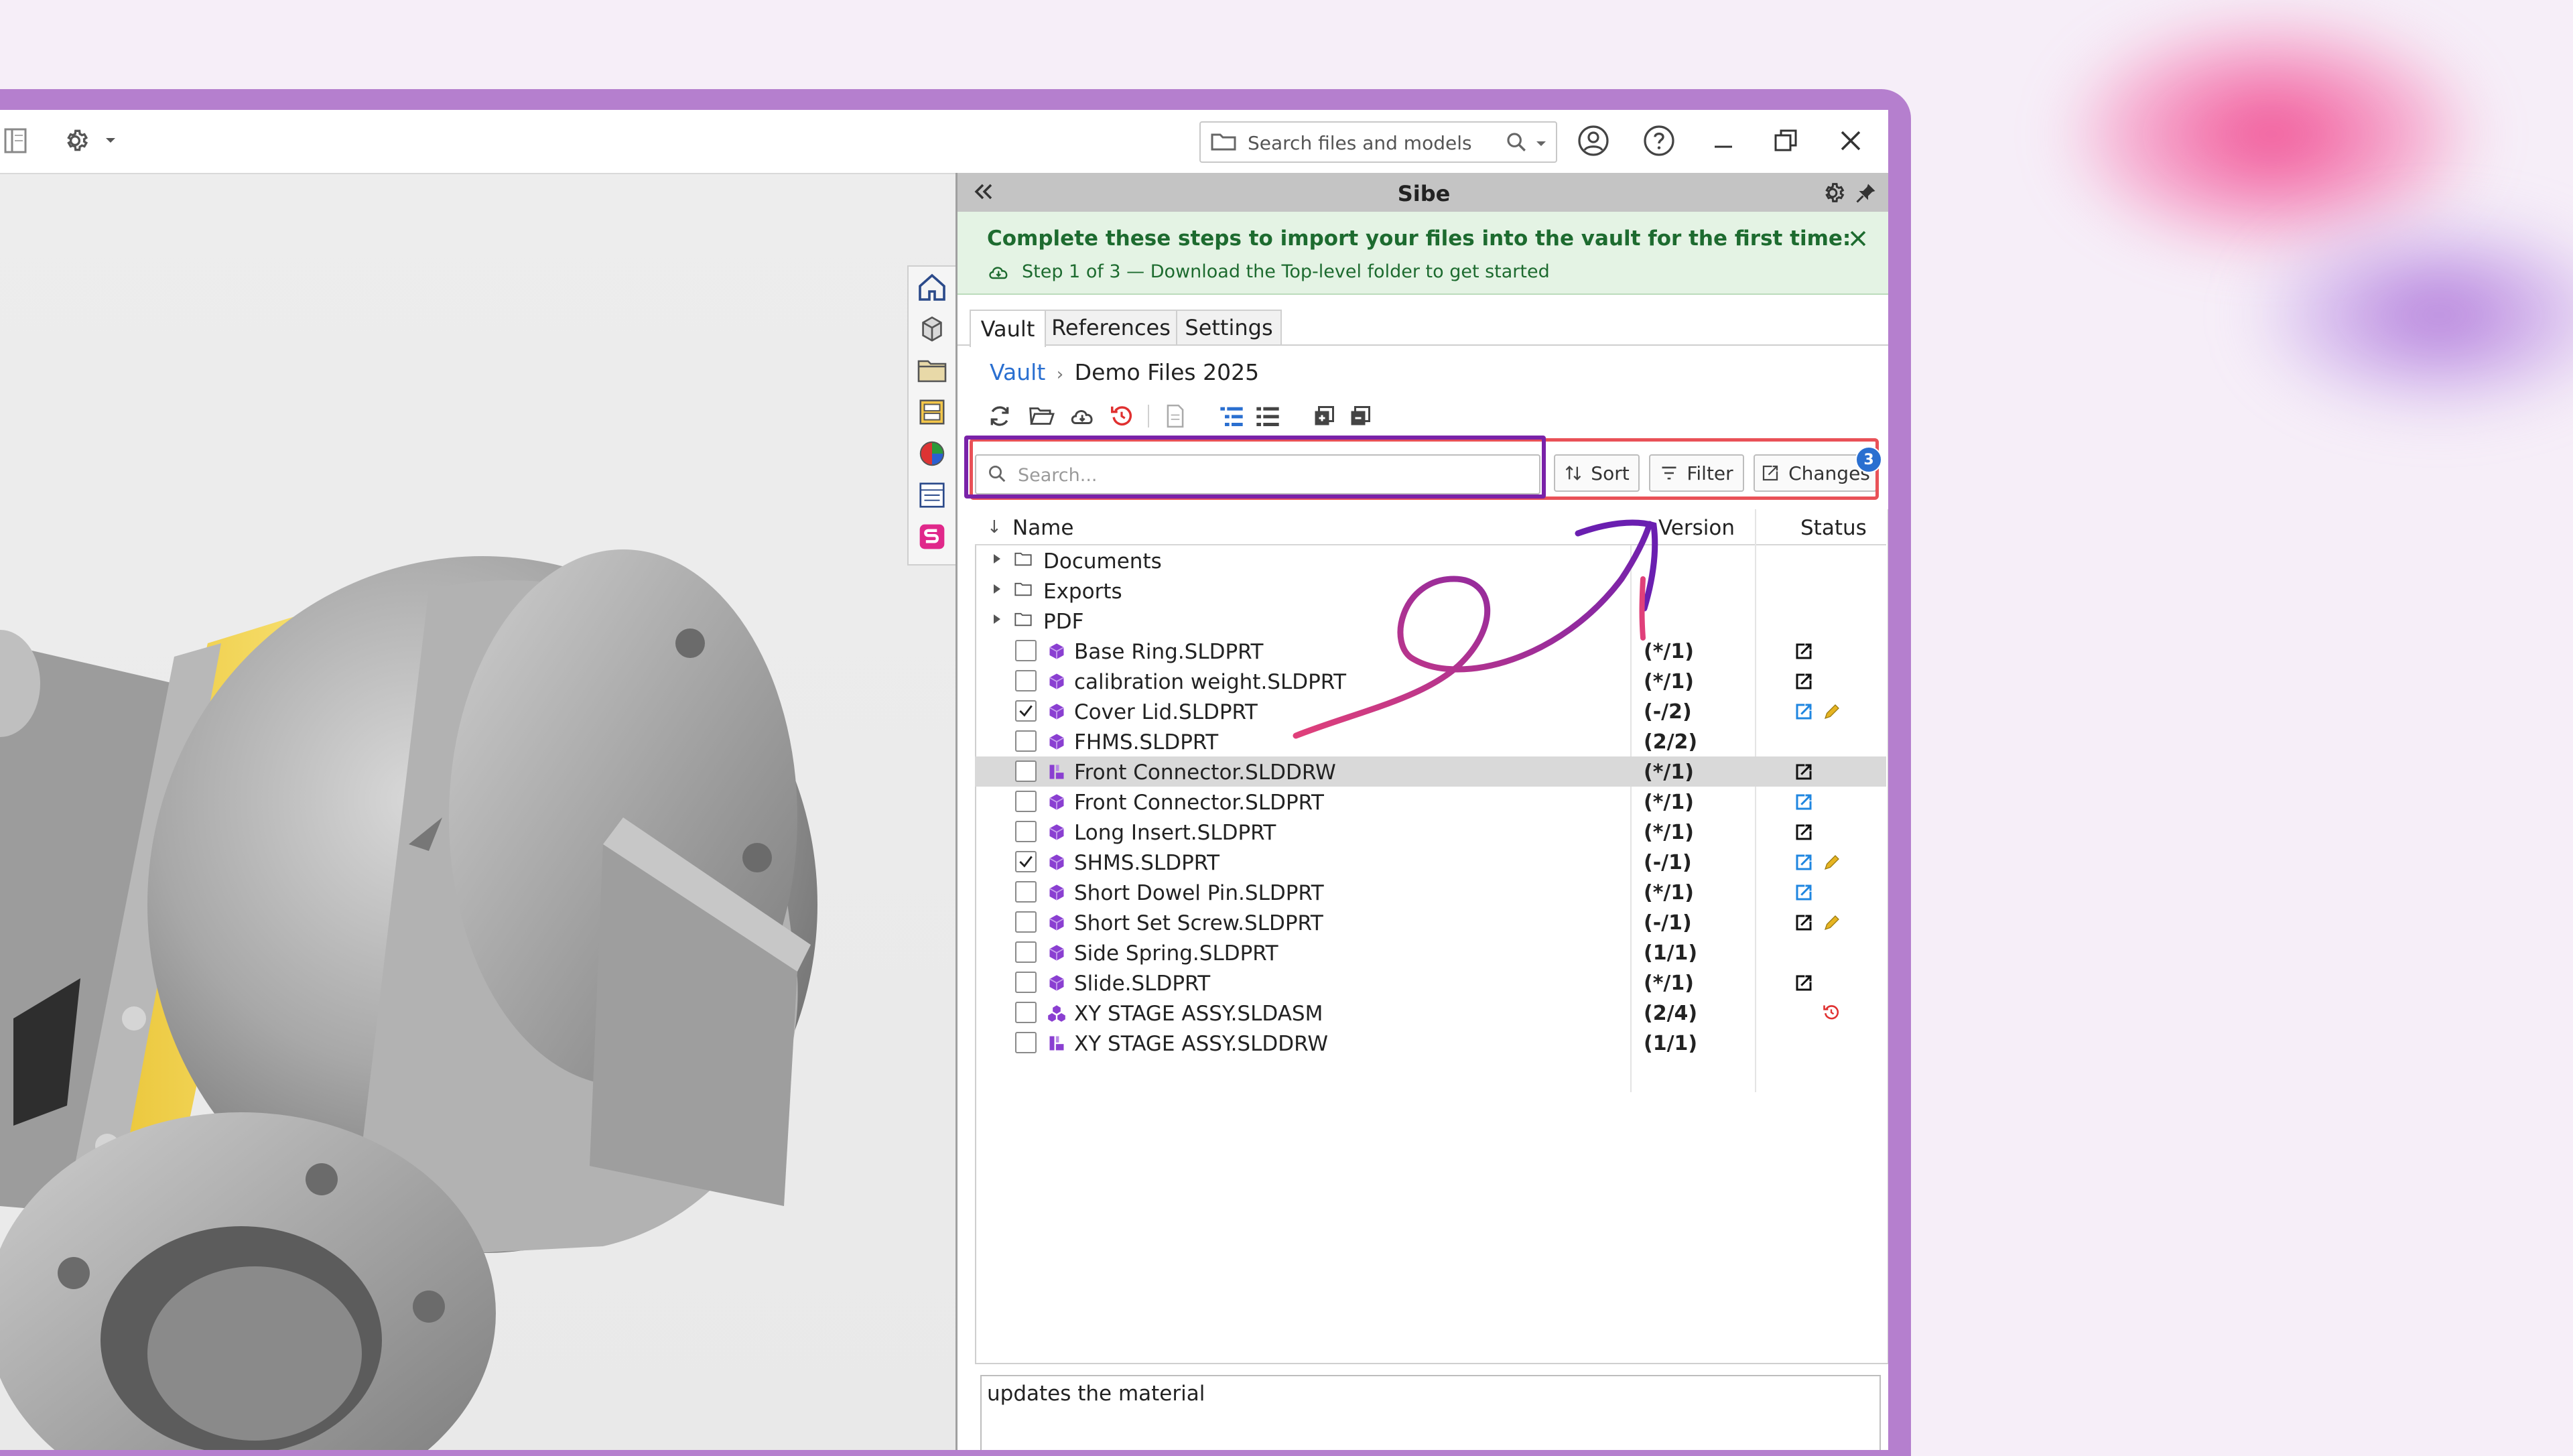  I want to click on breadcrumb-root: Vault, so click(1017, 372).